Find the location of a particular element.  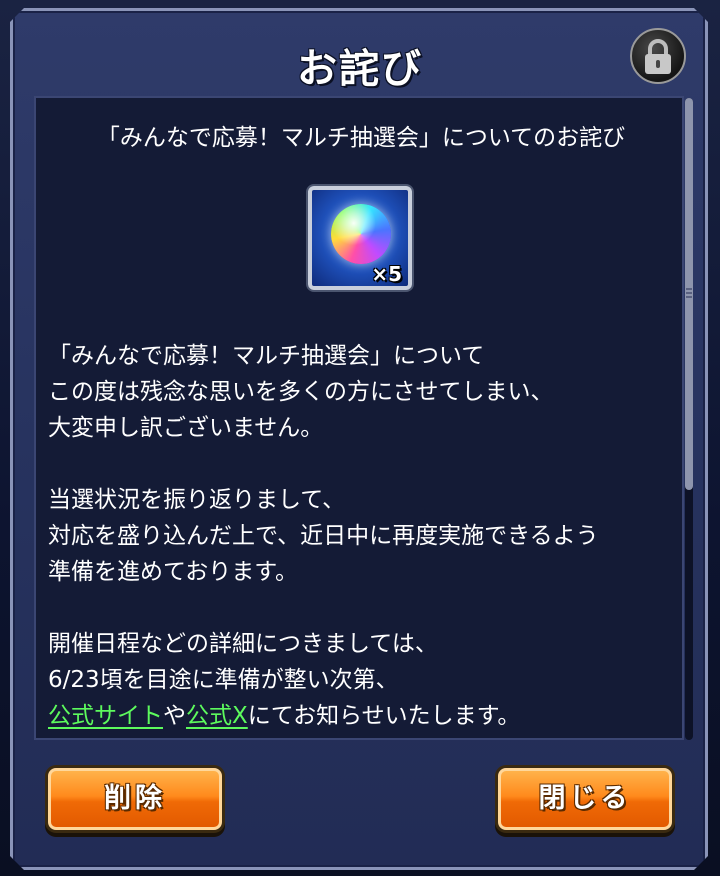

body-line-links: 公式サイトや公式Xにてお知らせいたします。 is located at coordinates (363, 716).